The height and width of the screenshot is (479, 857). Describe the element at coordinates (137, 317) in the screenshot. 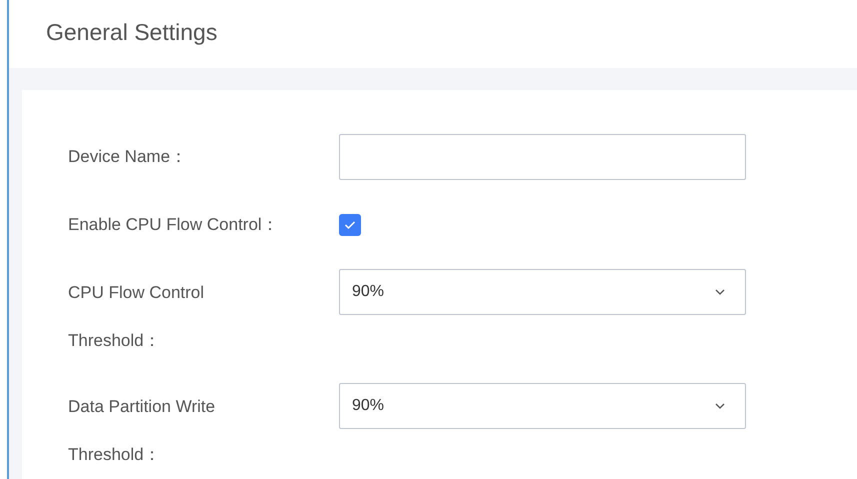

I see `field-label: CPU Flow Control Threshold：` at that location.